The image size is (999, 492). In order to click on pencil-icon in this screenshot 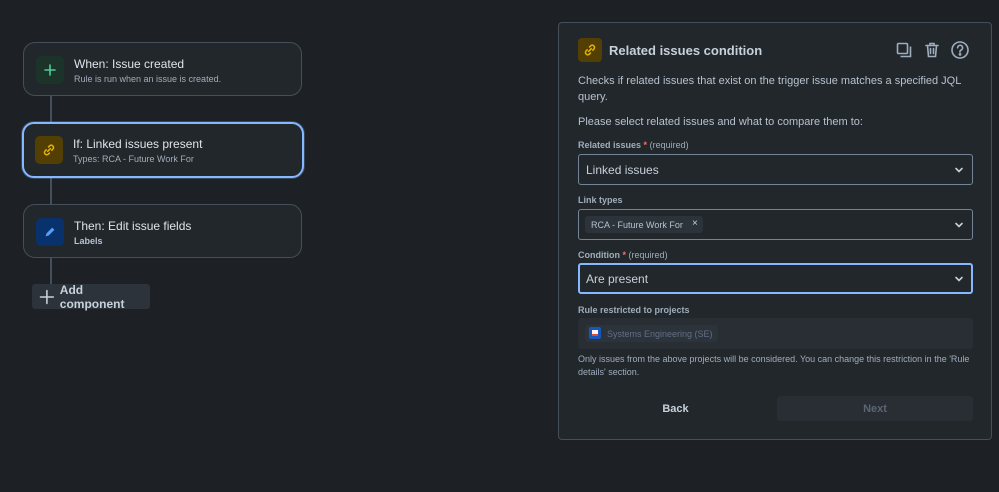, I will do `click(50, 232)`.